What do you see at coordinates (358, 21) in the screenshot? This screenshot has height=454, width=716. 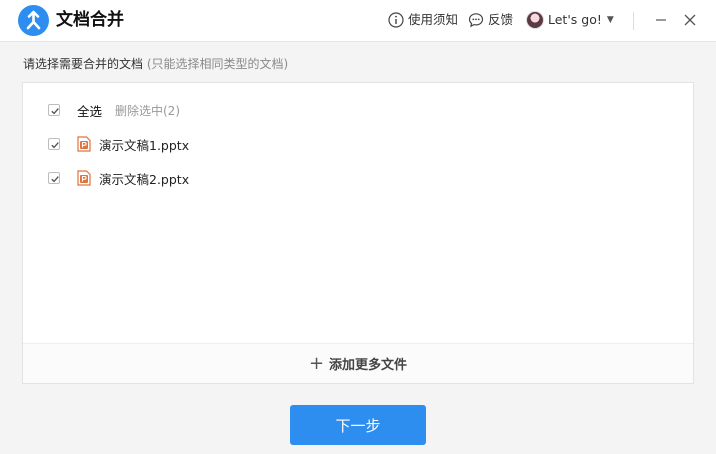 I see `title-bar: 文档合并 使用须知 反馈 Let's go! ▼` at bounding box center [358, 21].